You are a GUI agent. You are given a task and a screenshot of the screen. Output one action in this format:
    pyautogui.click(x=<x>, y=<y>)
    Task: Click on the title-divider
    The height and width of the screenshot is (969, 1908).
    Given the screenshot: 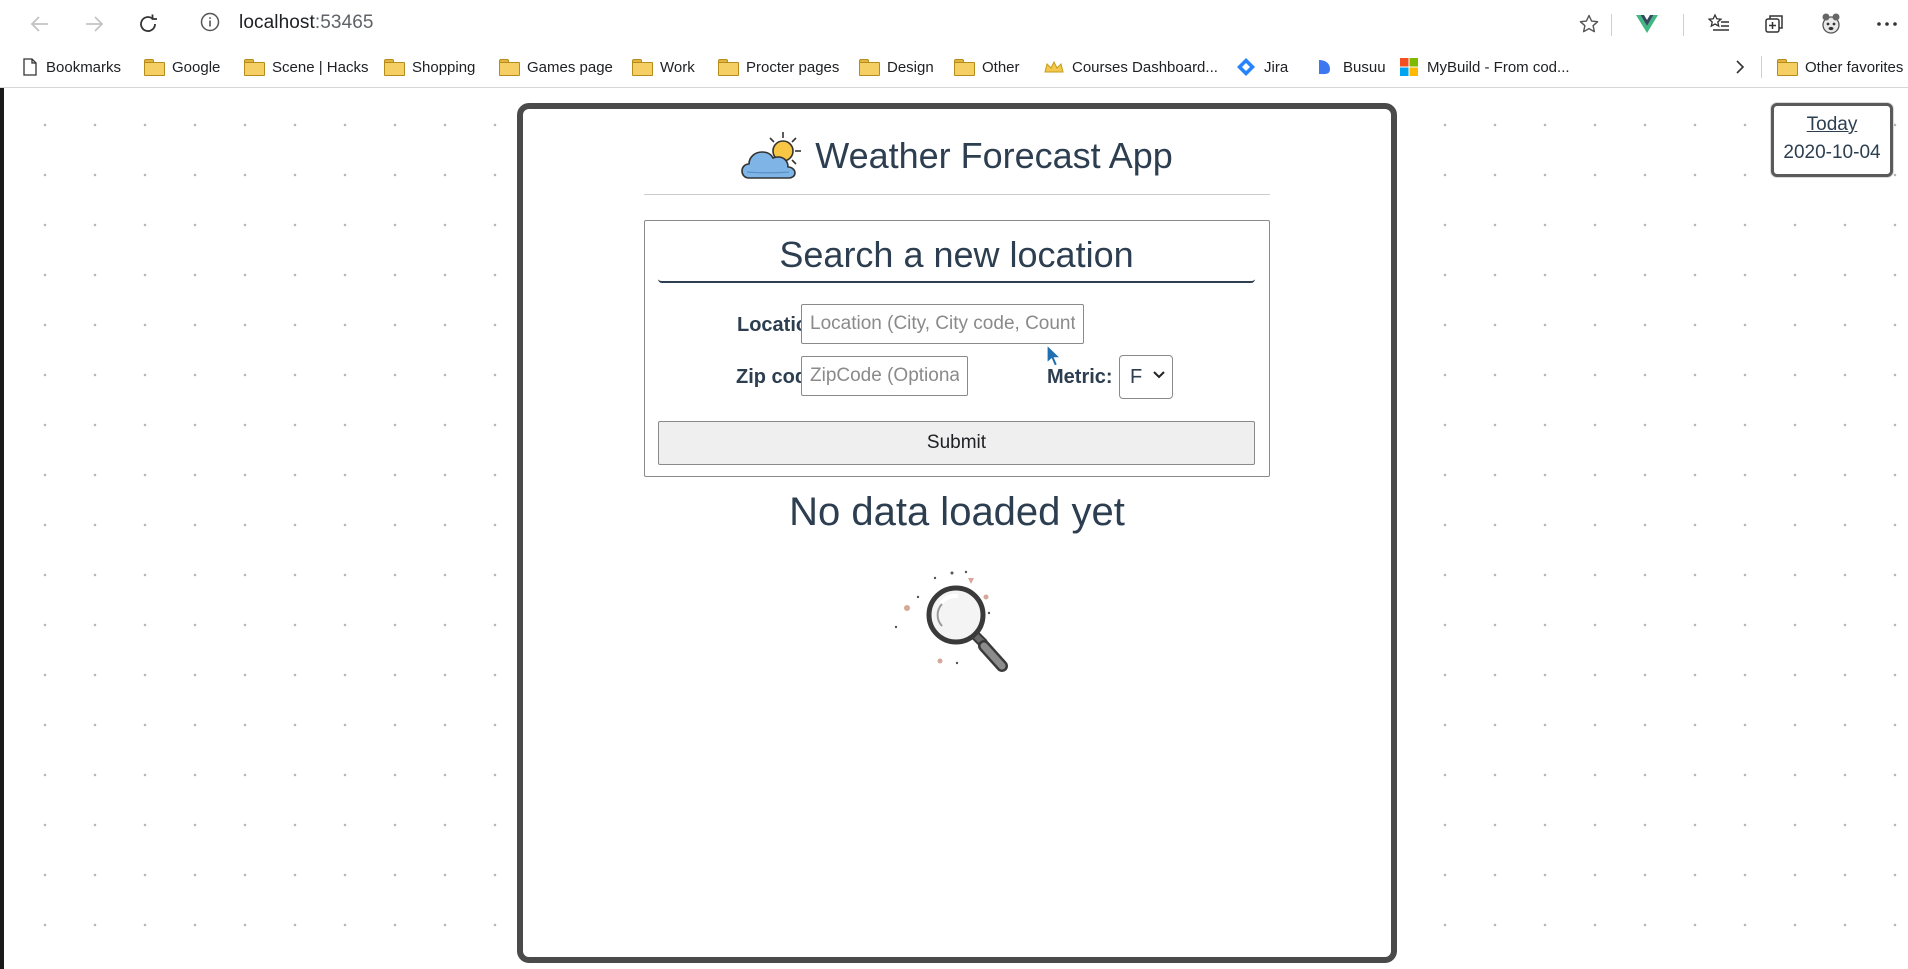 What is the action you would take?
    pyautogui.click(x=957, y=194)
    